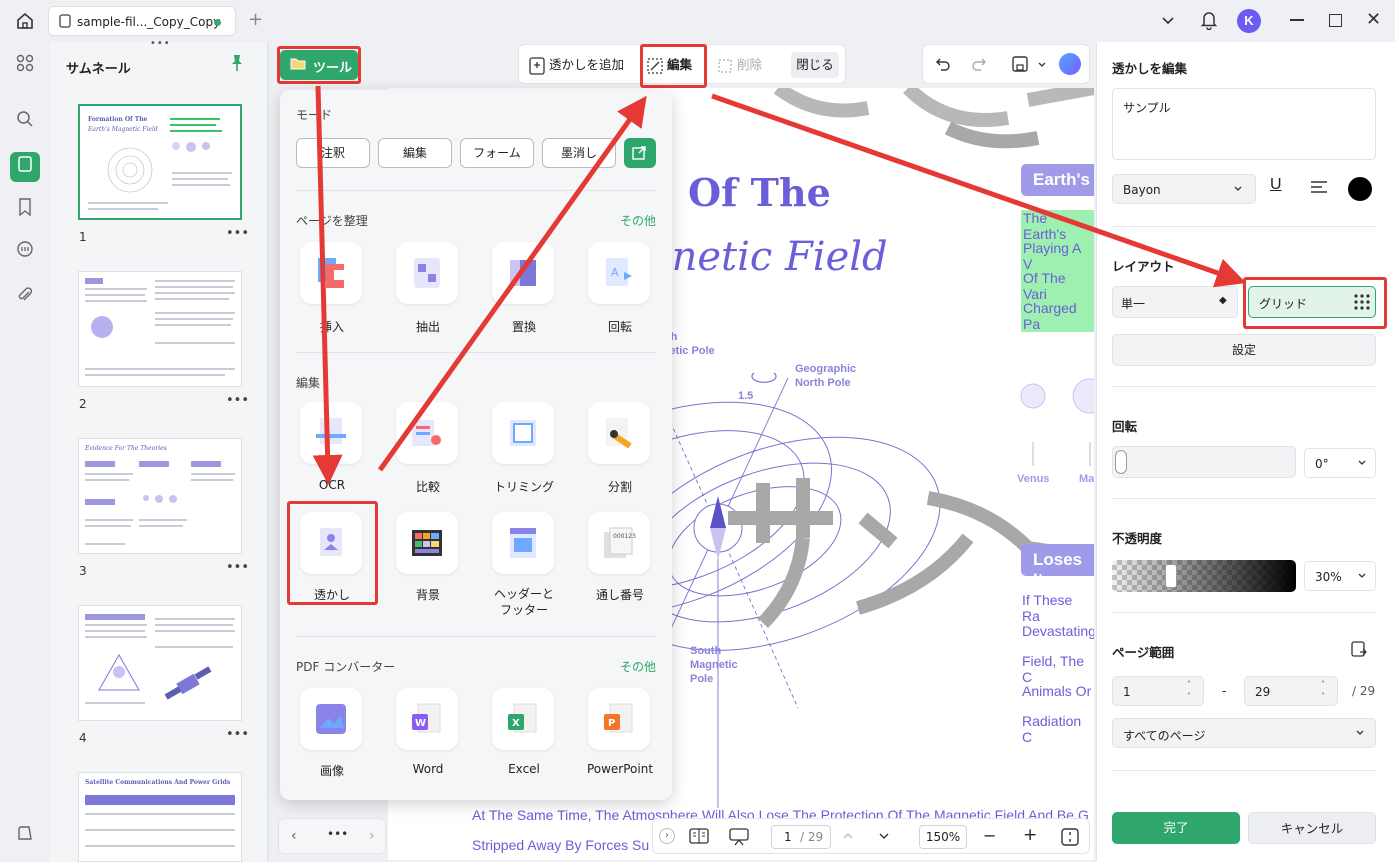  Describe the element at coordinates (1209, 21) in the screenshot. I see `bell-icon` at that location.